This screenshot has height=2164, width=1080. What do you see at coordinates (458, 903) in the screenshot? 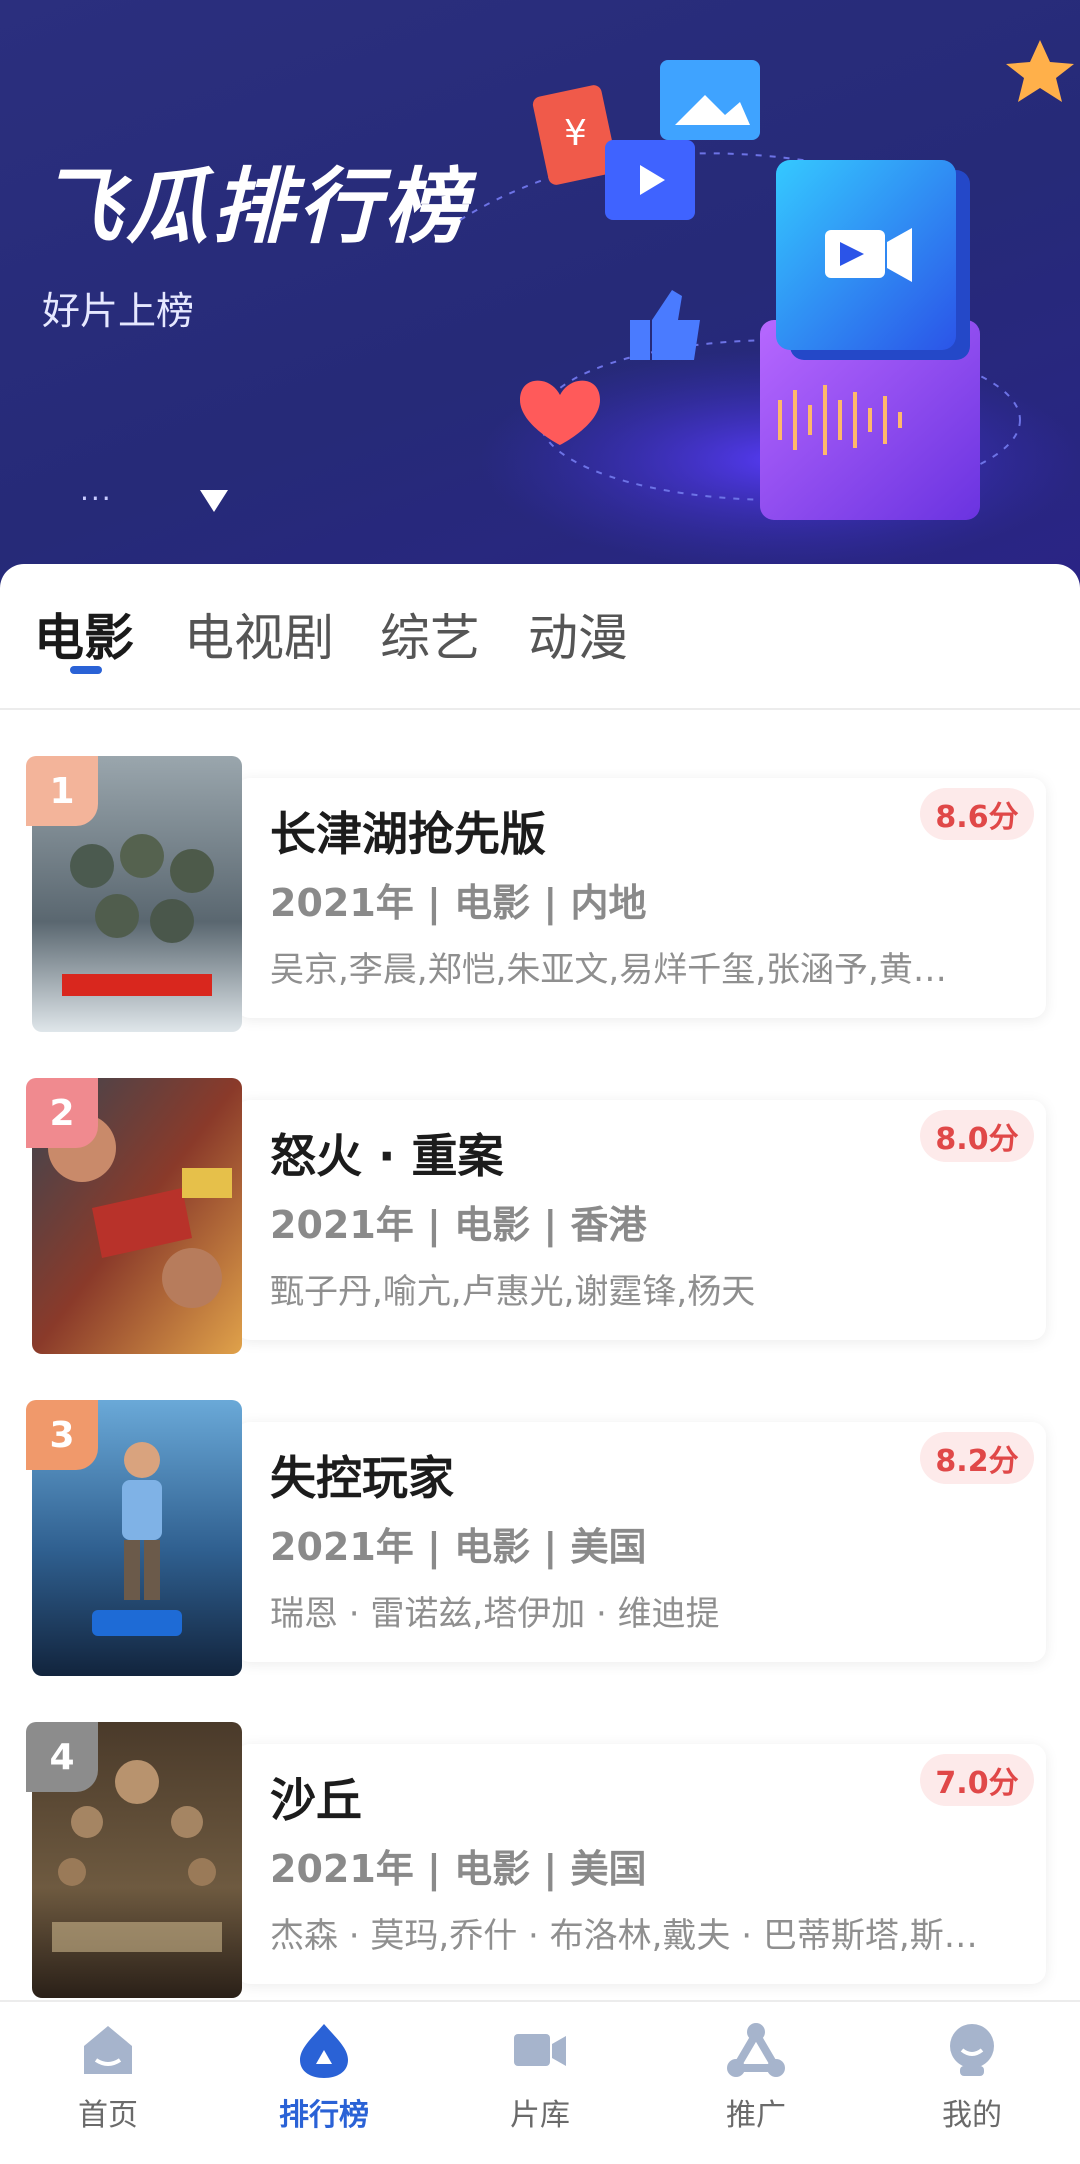
I see `movie-meta: 2021年 | 电影 | 内地` at bounding box center [458, 903].